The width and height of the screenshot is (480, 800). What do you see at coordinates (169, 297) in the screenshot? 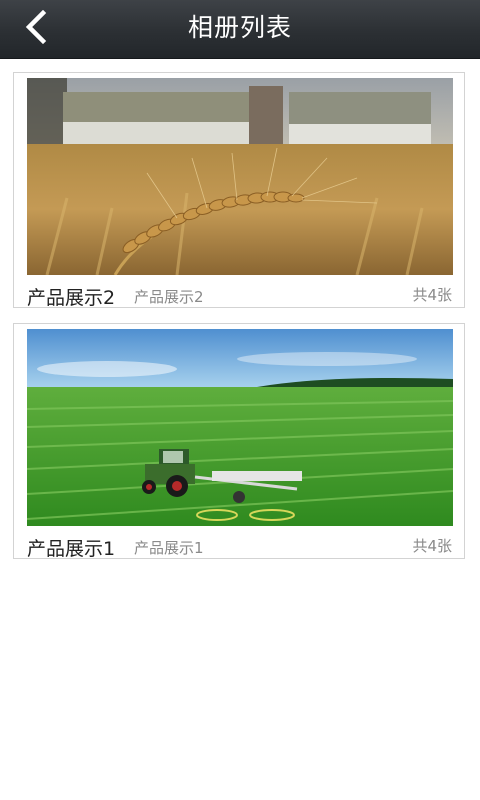
I see `album-description: 产品展示2` at bounding box center [169, 297].